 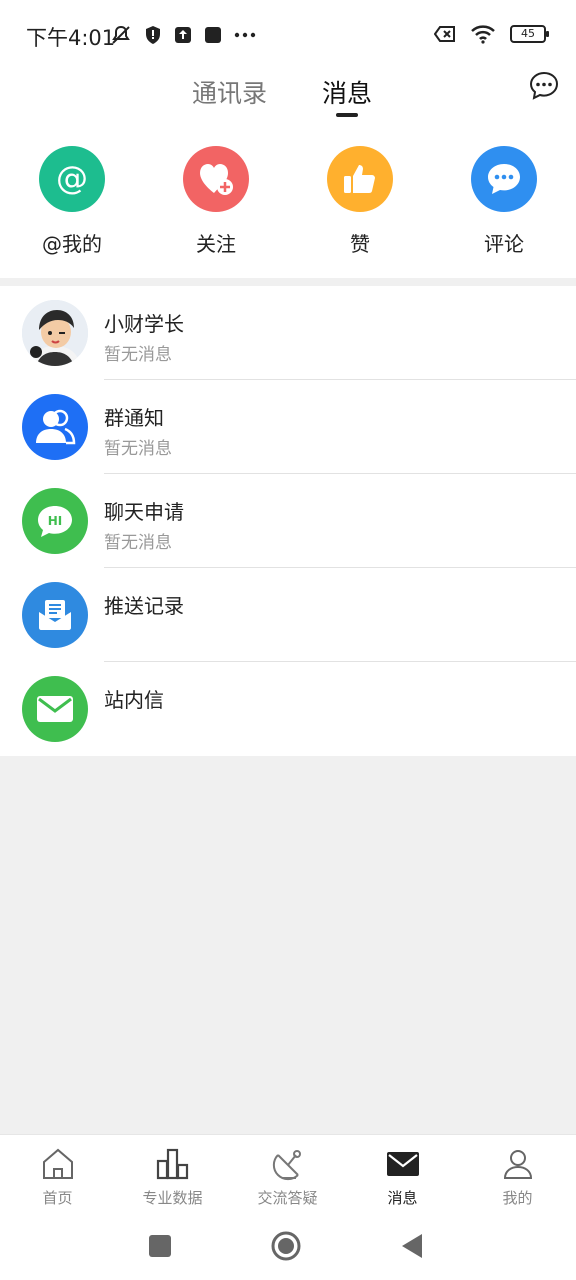 I want to click on mail-open-icon, so click(x=55, y=615).